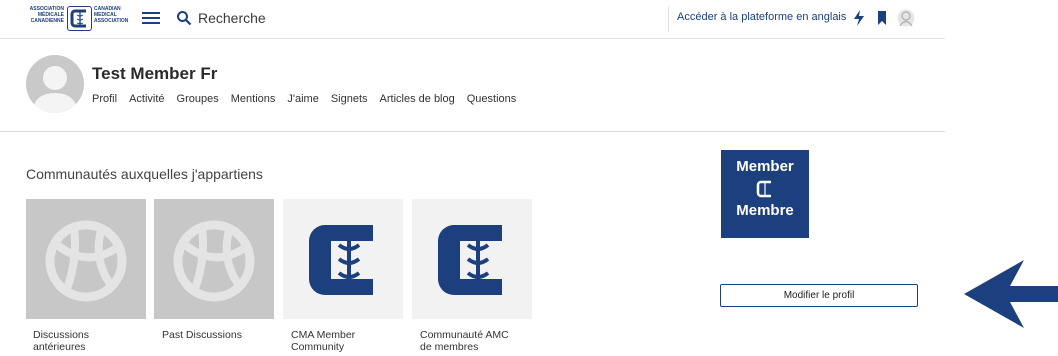  What do you see at coordinates (765, 210) in the screenshot?
I see `badge-line-membre: Membre` at bounding box center [765, 210].